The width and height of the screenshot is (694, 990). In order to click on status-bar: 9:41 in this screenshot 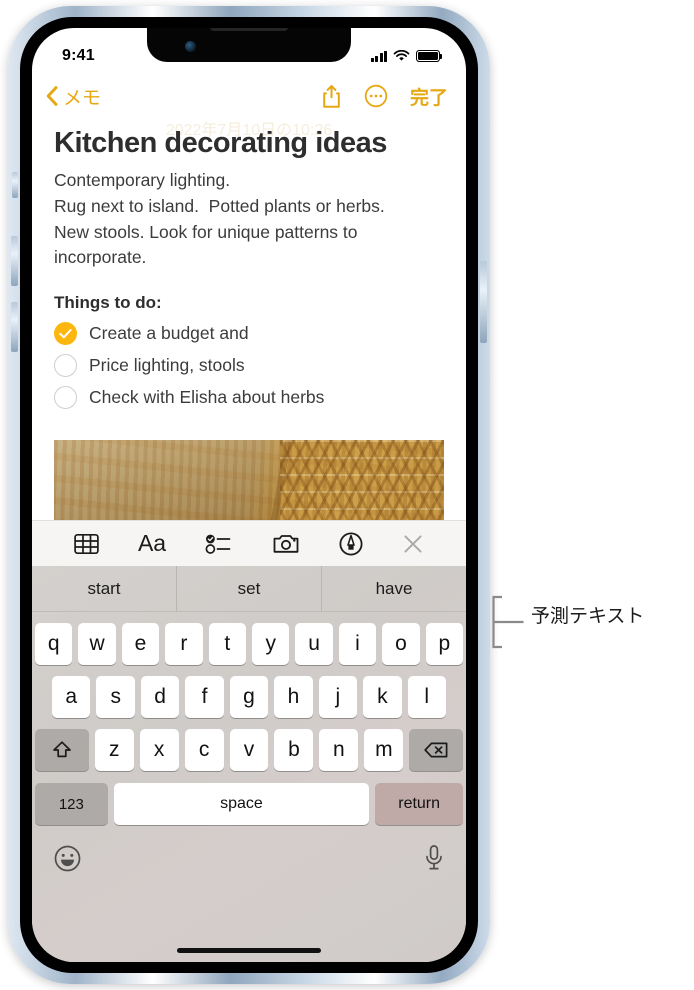, I will do `click(249, 51)`.